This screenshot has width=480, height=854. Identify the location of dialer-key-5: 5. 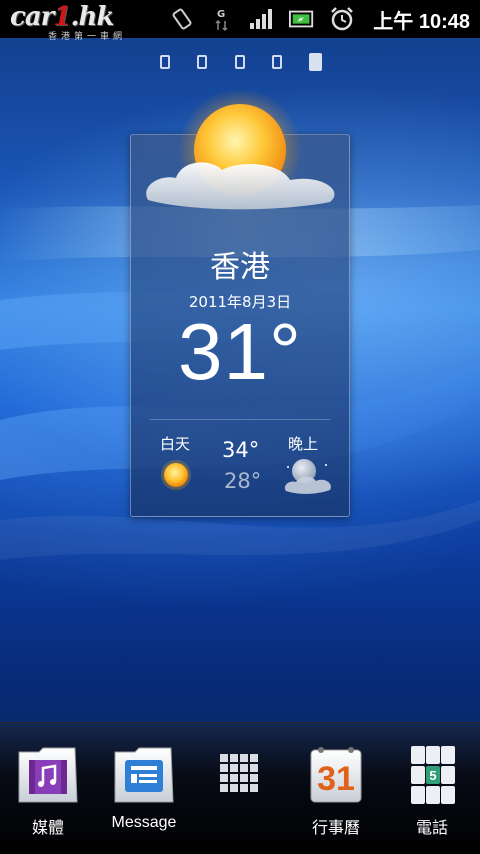
(432, 775).